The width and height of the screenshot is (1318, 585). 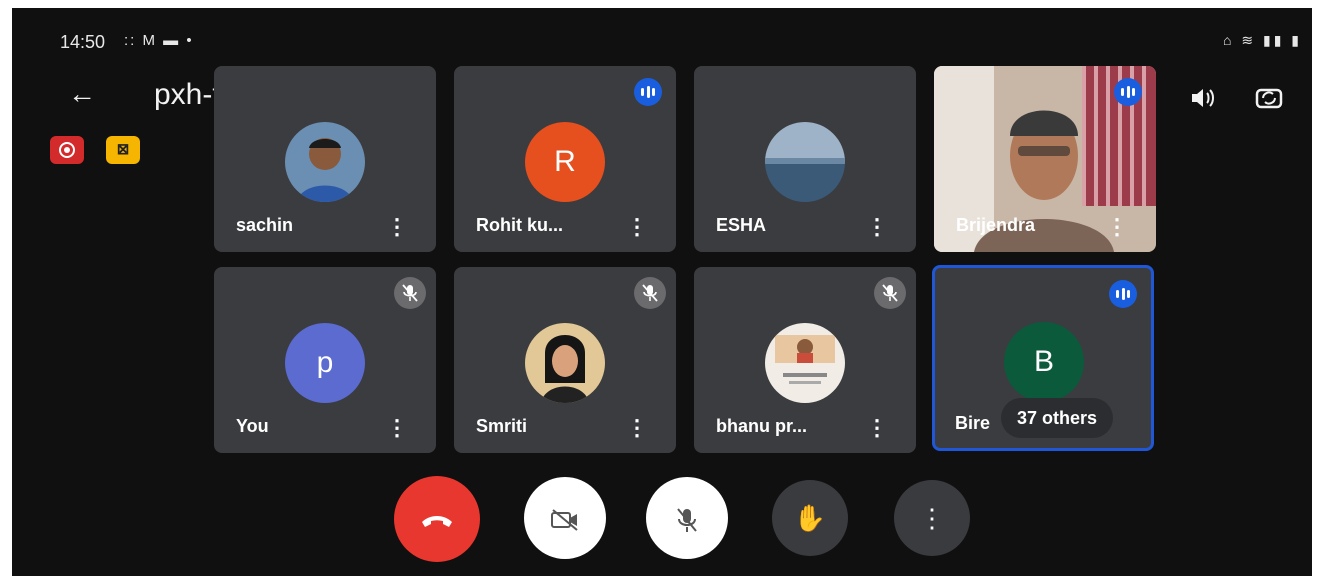 What do you see at coordinates (123, 150) in the screenshot?
I see `captions-off-icon: ⊠` at bounding box center [123, 150].